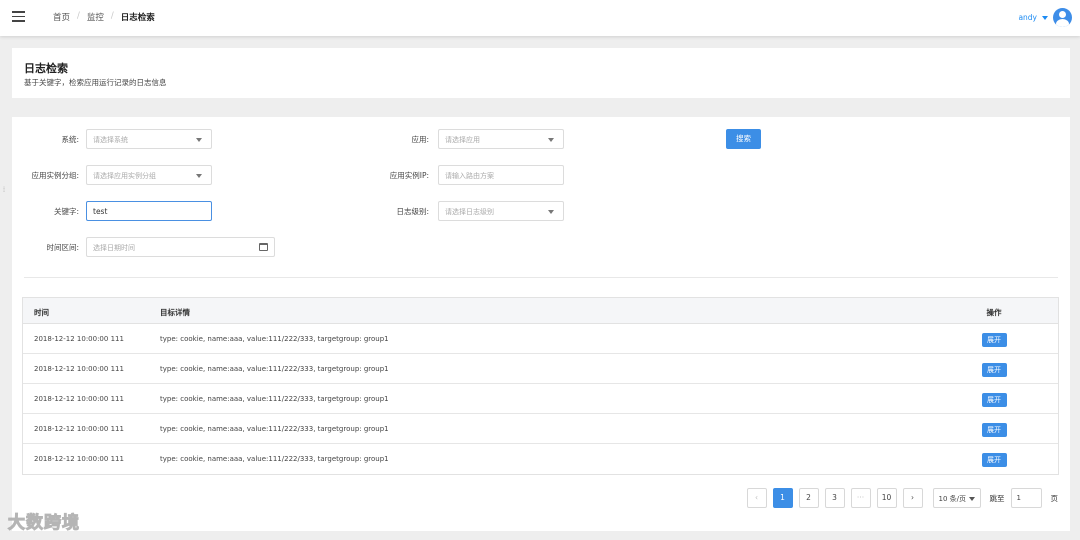 Image resolution: width=1080 pixels, height=540 pixels. I want to click on user-name: andy, so click(1027, 17).